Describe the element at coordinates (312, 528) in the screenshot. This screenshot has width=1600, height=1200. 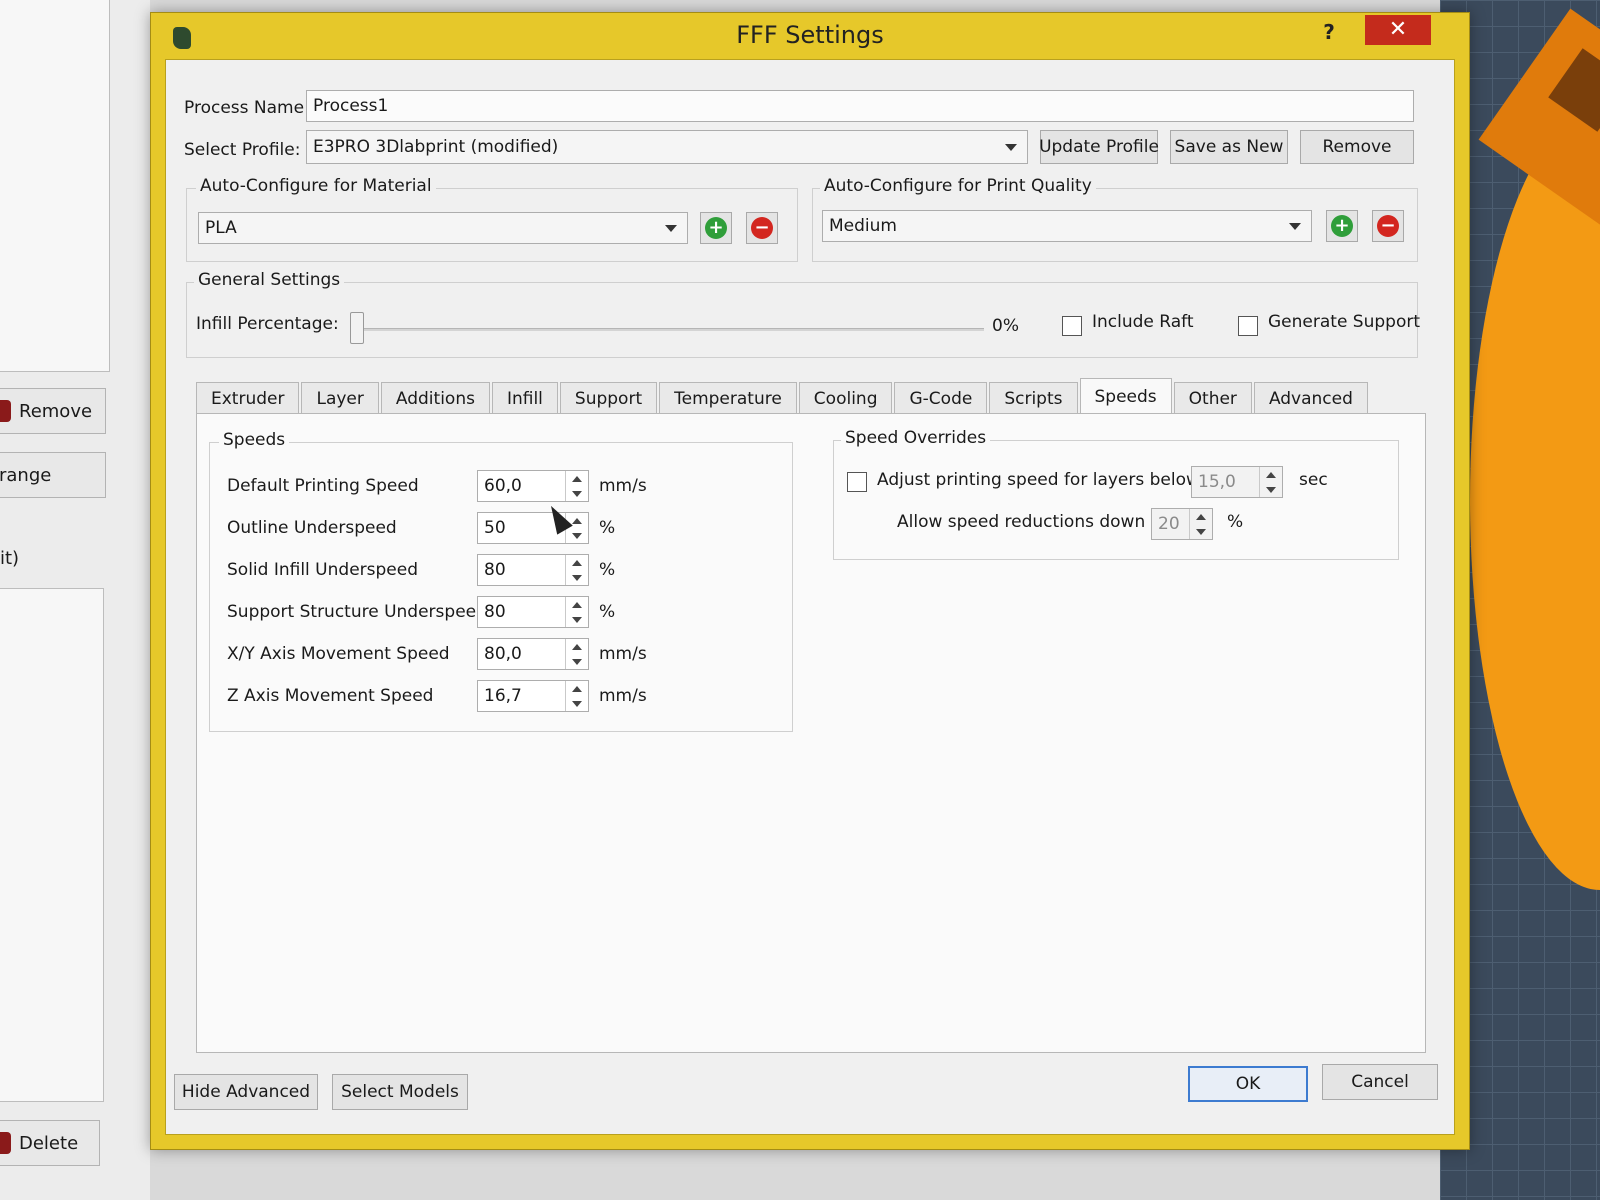
I see `speed-row-label: Outline Underspeed` at that location.